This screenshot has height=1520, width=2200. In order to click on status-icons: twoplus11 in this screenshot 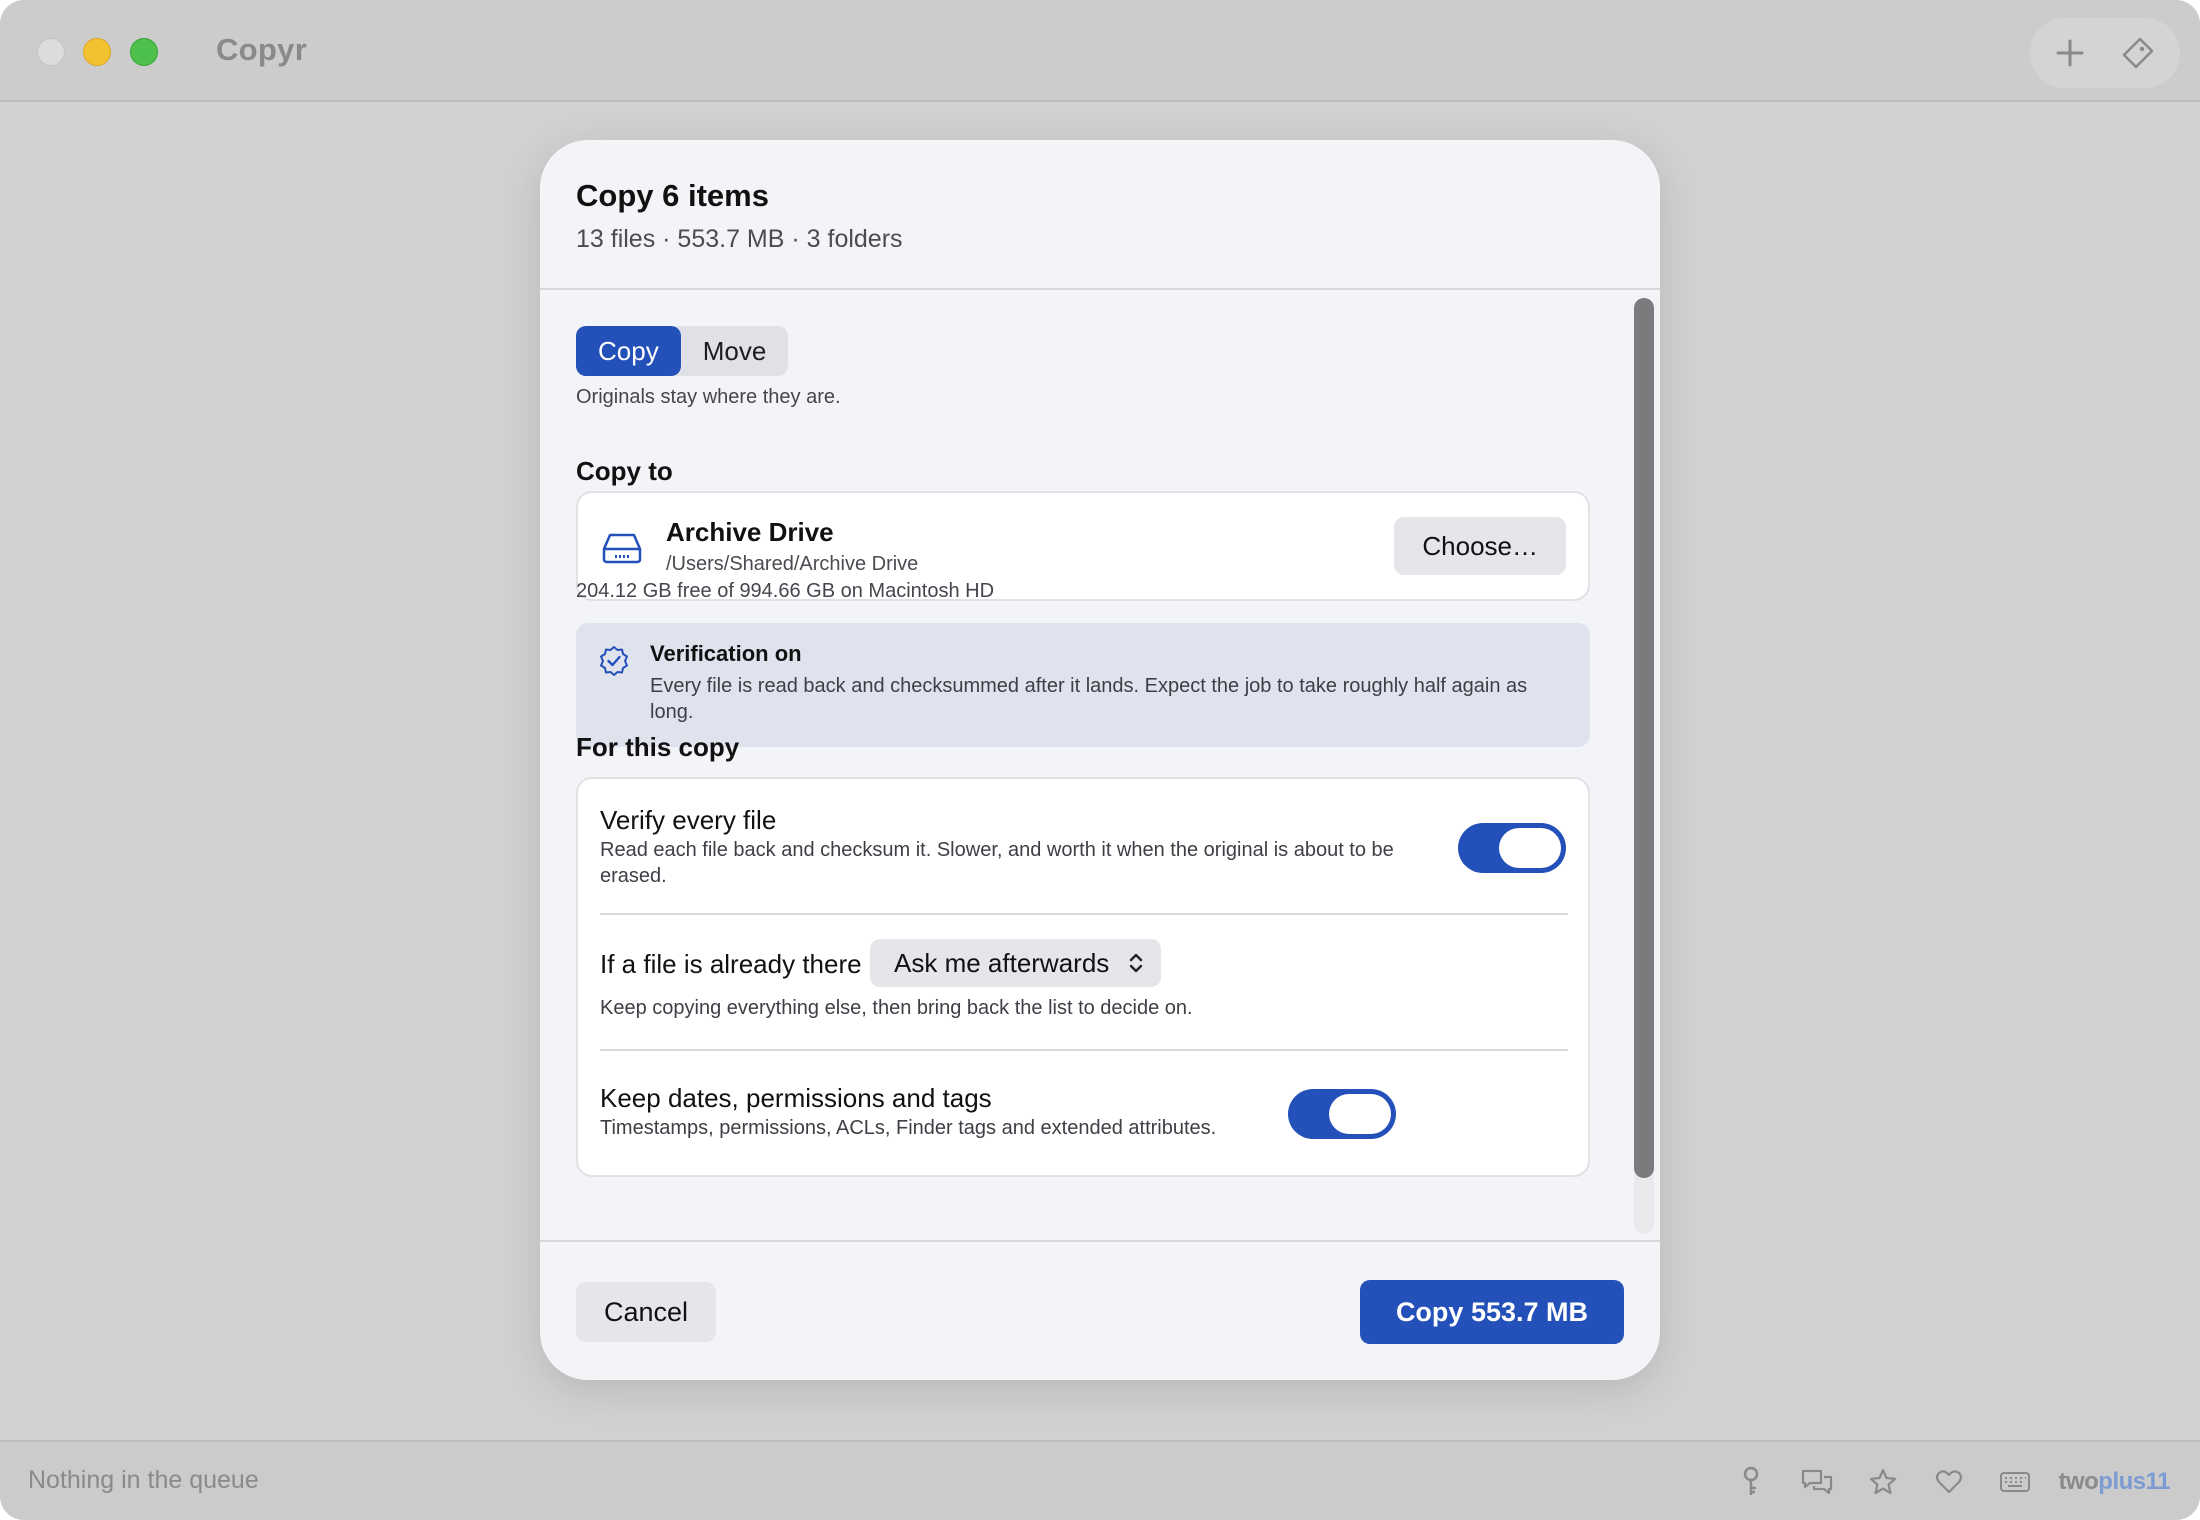, I will do `click(1944, 1482)`.